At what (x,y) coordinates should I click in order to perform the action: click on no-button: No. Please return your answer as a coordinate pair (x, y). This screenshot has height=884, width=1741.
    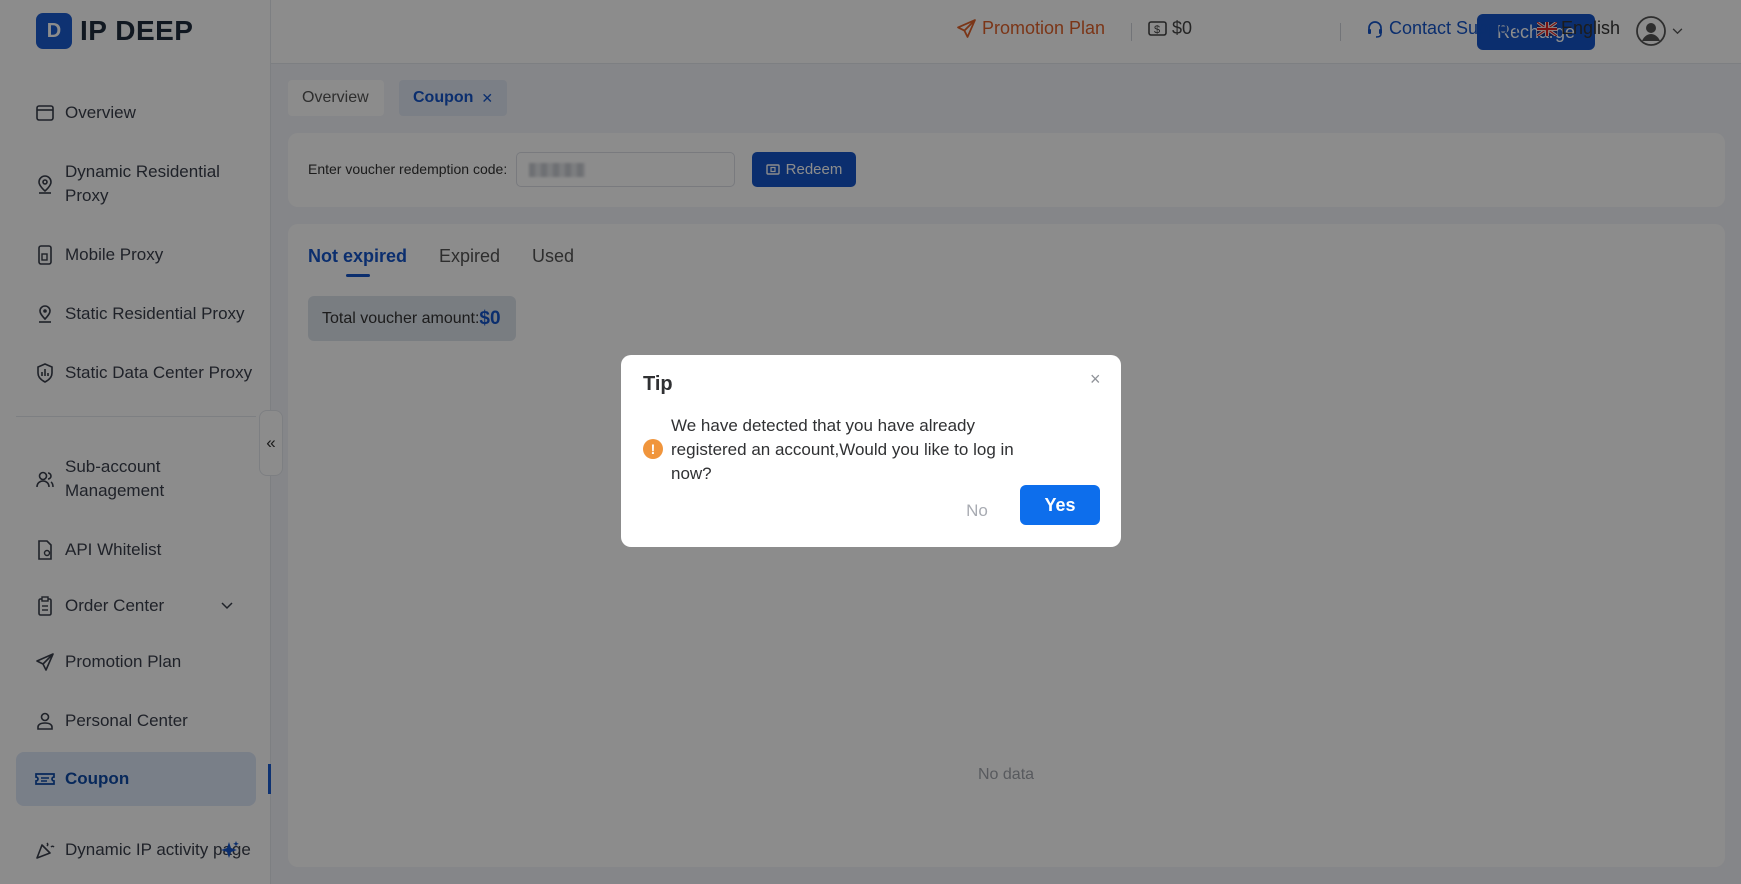
    Looking at the image, I should click on (977, 511).